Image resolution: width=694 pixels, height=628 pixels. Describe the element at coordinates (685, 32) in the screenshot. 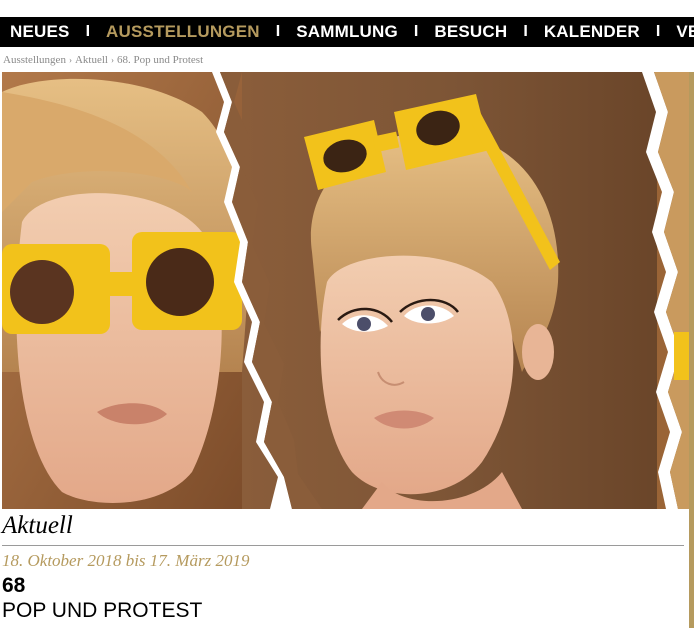

I see `nav-item-vermittlung: VERM` at that location.